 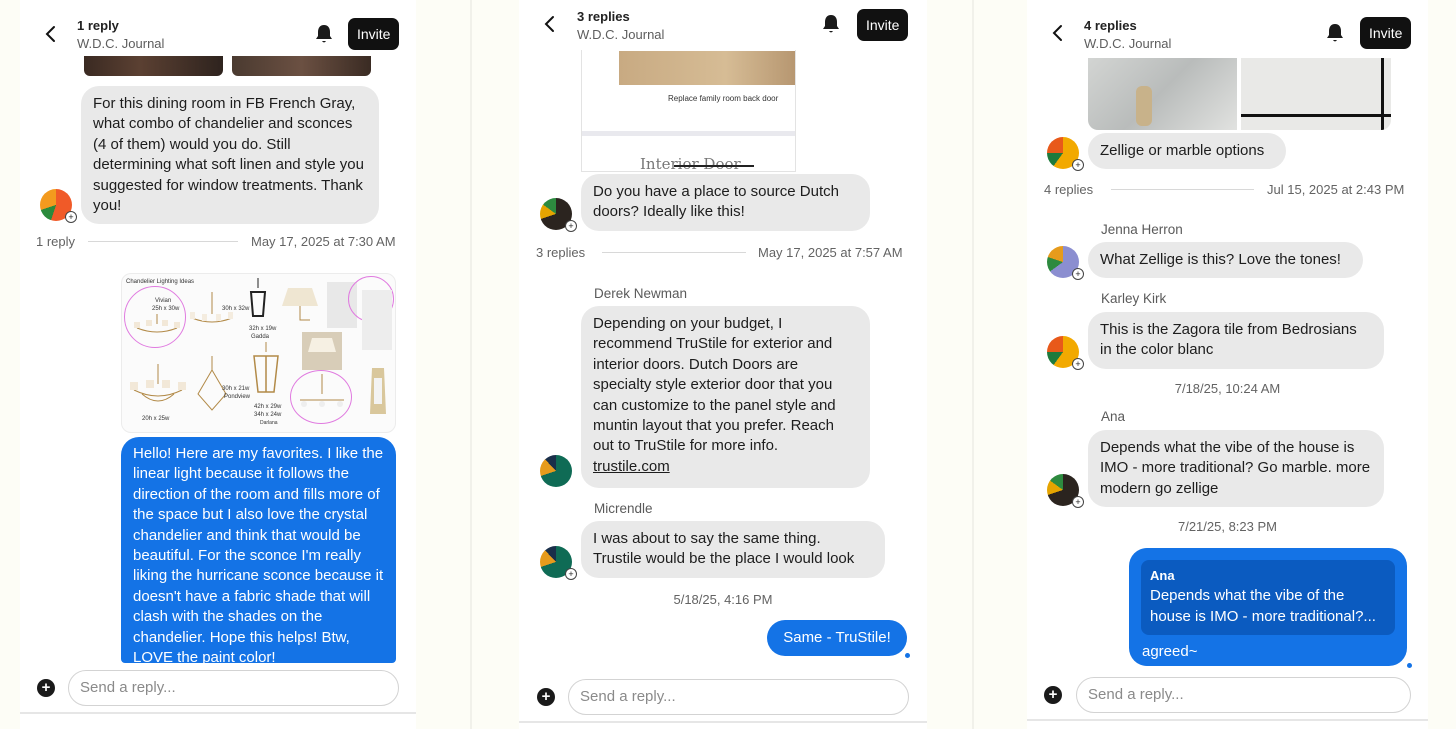 I want to click on author-name: Jenna Herron, so click(x=1142, y=229).